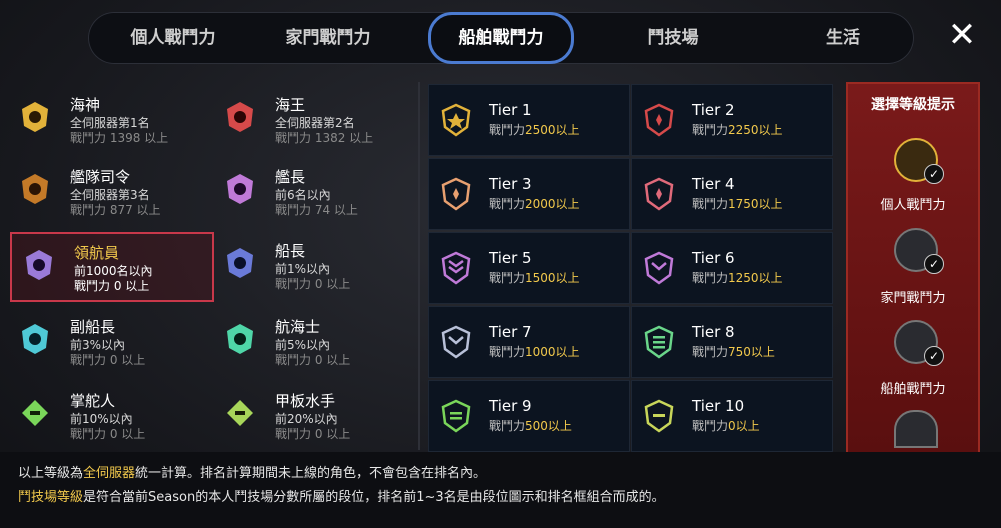  What do you see at coordinates (529, 268) in the screenshot?
I see `tier-card: Tier 5 戰鬥力1500以上` at bounding box center [529, 268].